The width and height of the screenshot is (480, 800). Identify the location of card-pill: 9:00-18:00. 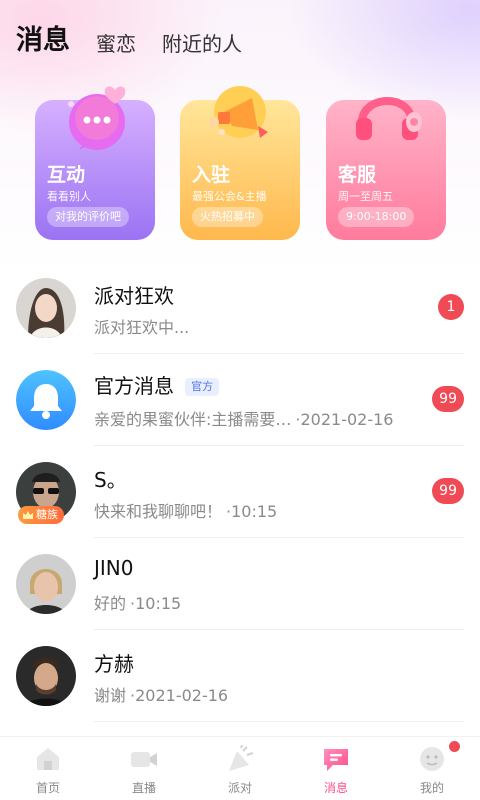
(376, 217).